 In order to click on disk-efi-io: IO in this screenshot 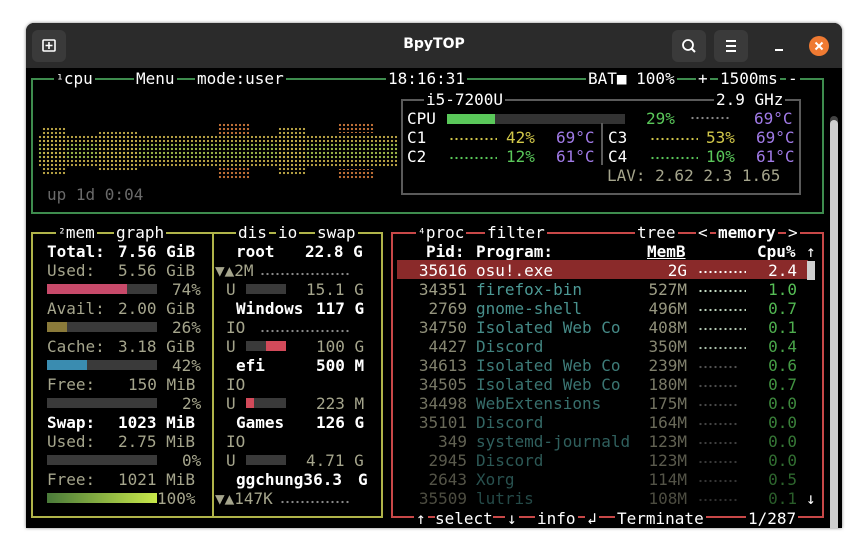, I will do `click(236, 384)`.